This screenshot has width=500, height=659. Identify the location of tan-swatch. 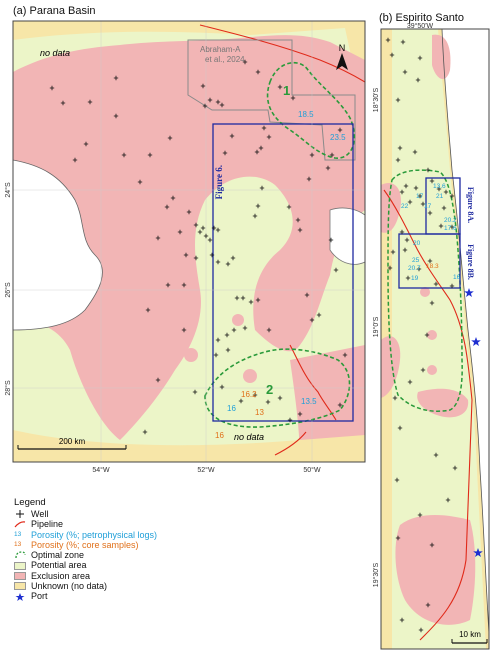
(20, 586).